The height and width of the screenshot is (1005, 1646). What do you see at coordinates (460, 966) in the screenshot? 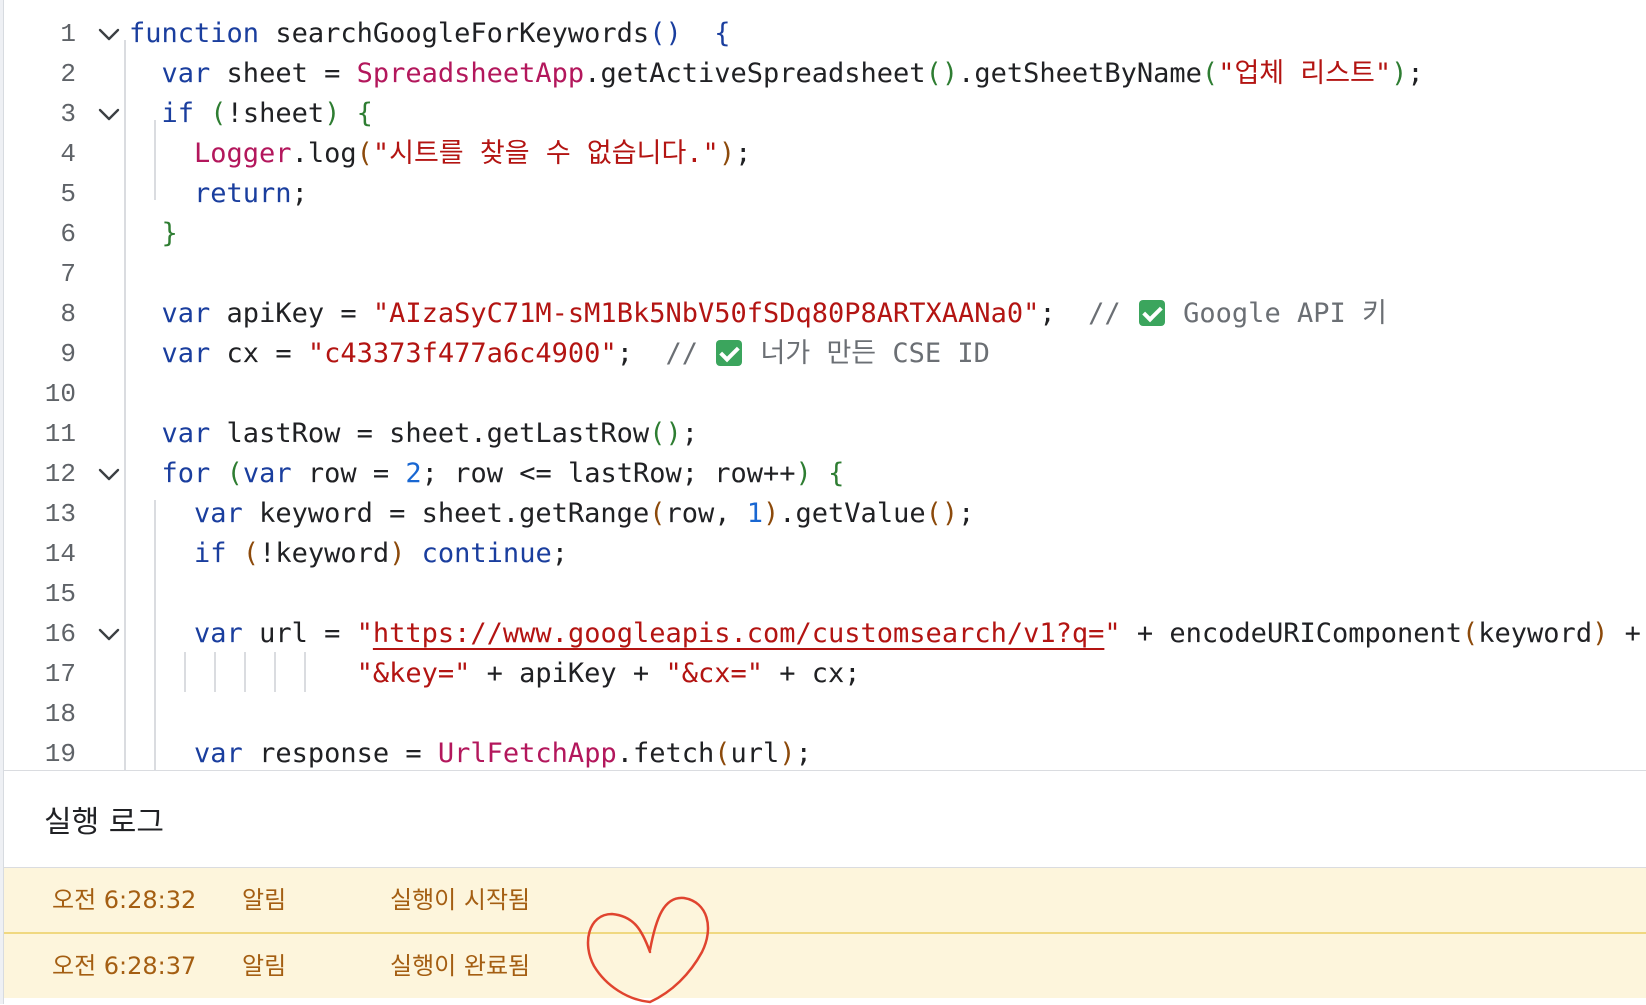
I see `log-message: 실행이 완료됨` at bounding box center [460, 966].